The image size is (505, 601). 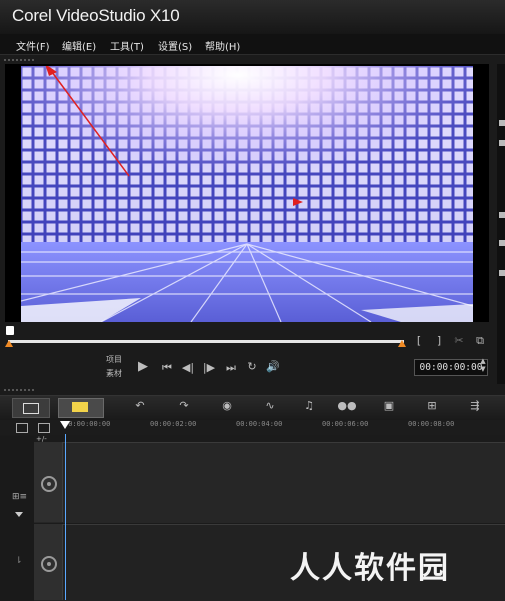 I want to click on undo-icon: ↶, so click(x=140, y=407).